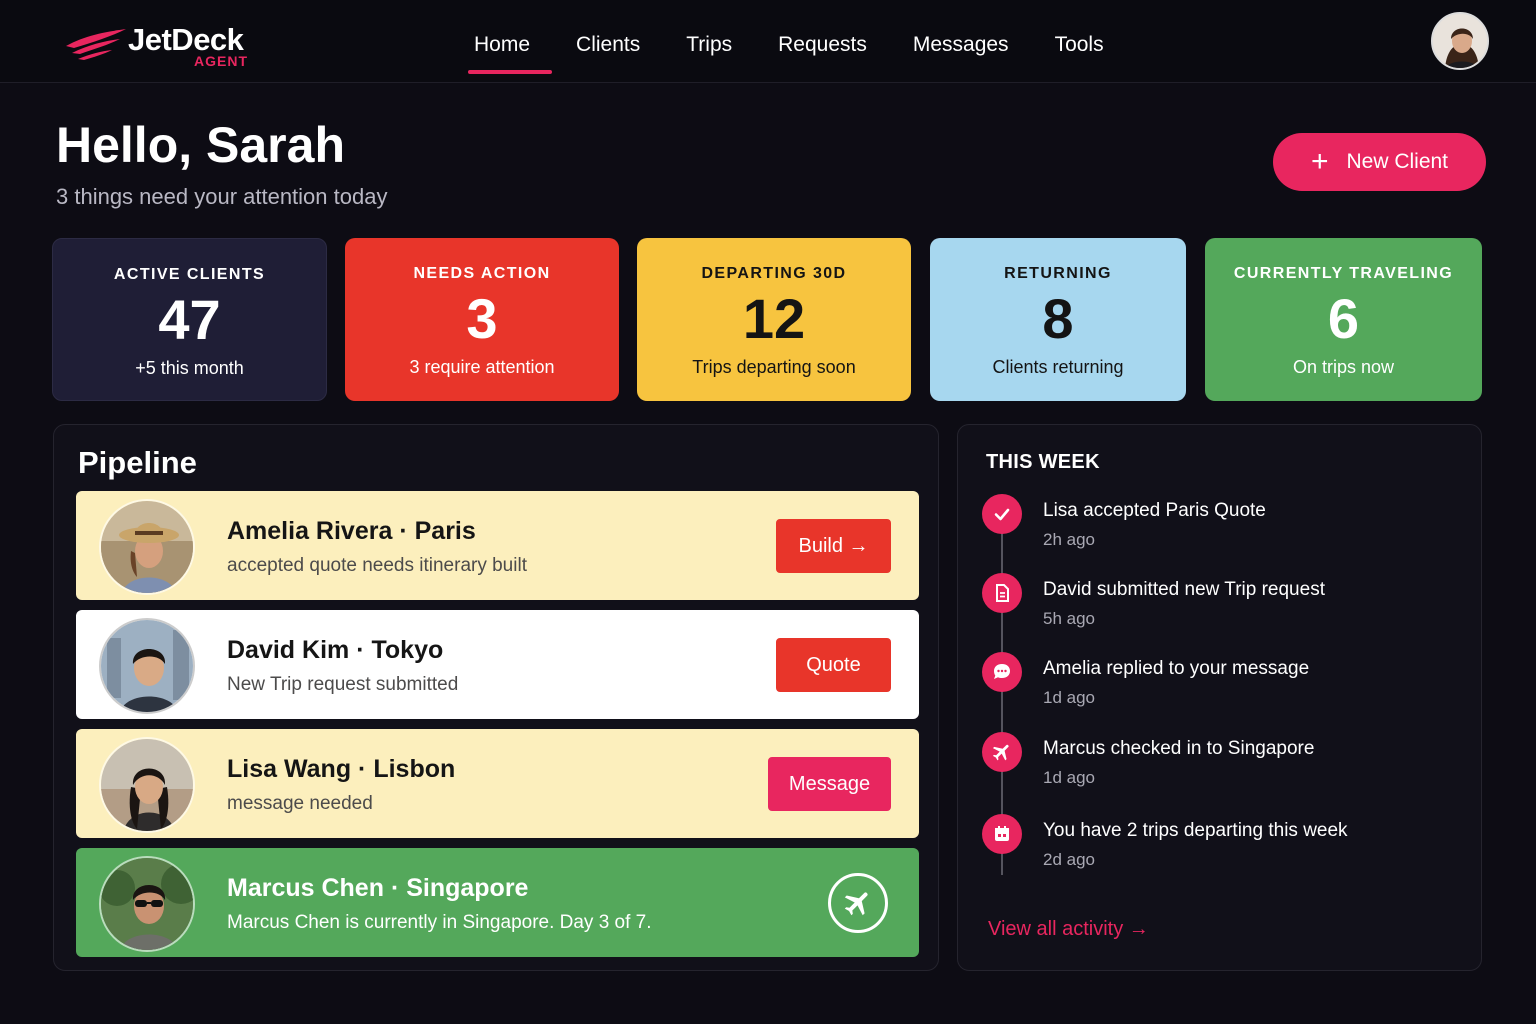 This screenshot has height=1024, width=1536. Describe the element at coordinates (709, 41) in the screenshot. I see `nav-trips: Trips` at that location.